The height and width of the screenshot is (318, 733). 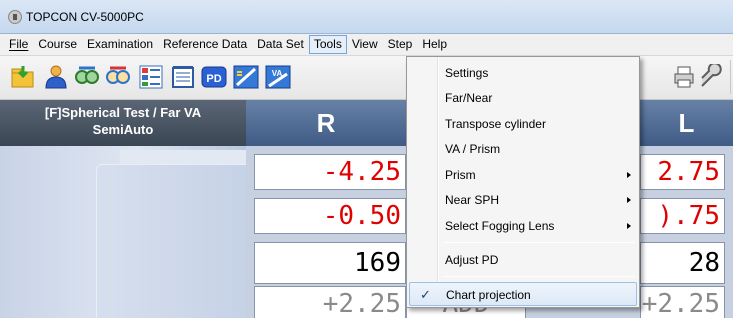 What do you see at coordinates (682, 302) in the screenshot?
I see `left-add-value: +2.25` at bounding box center [682, 302].